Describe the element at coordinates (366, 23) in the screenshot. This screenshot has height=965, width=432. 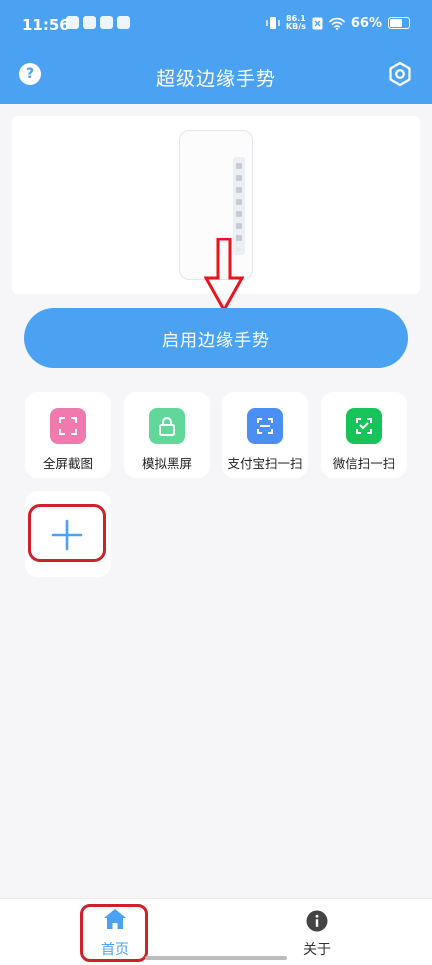
I see `battery-percent: 66%` at that location.